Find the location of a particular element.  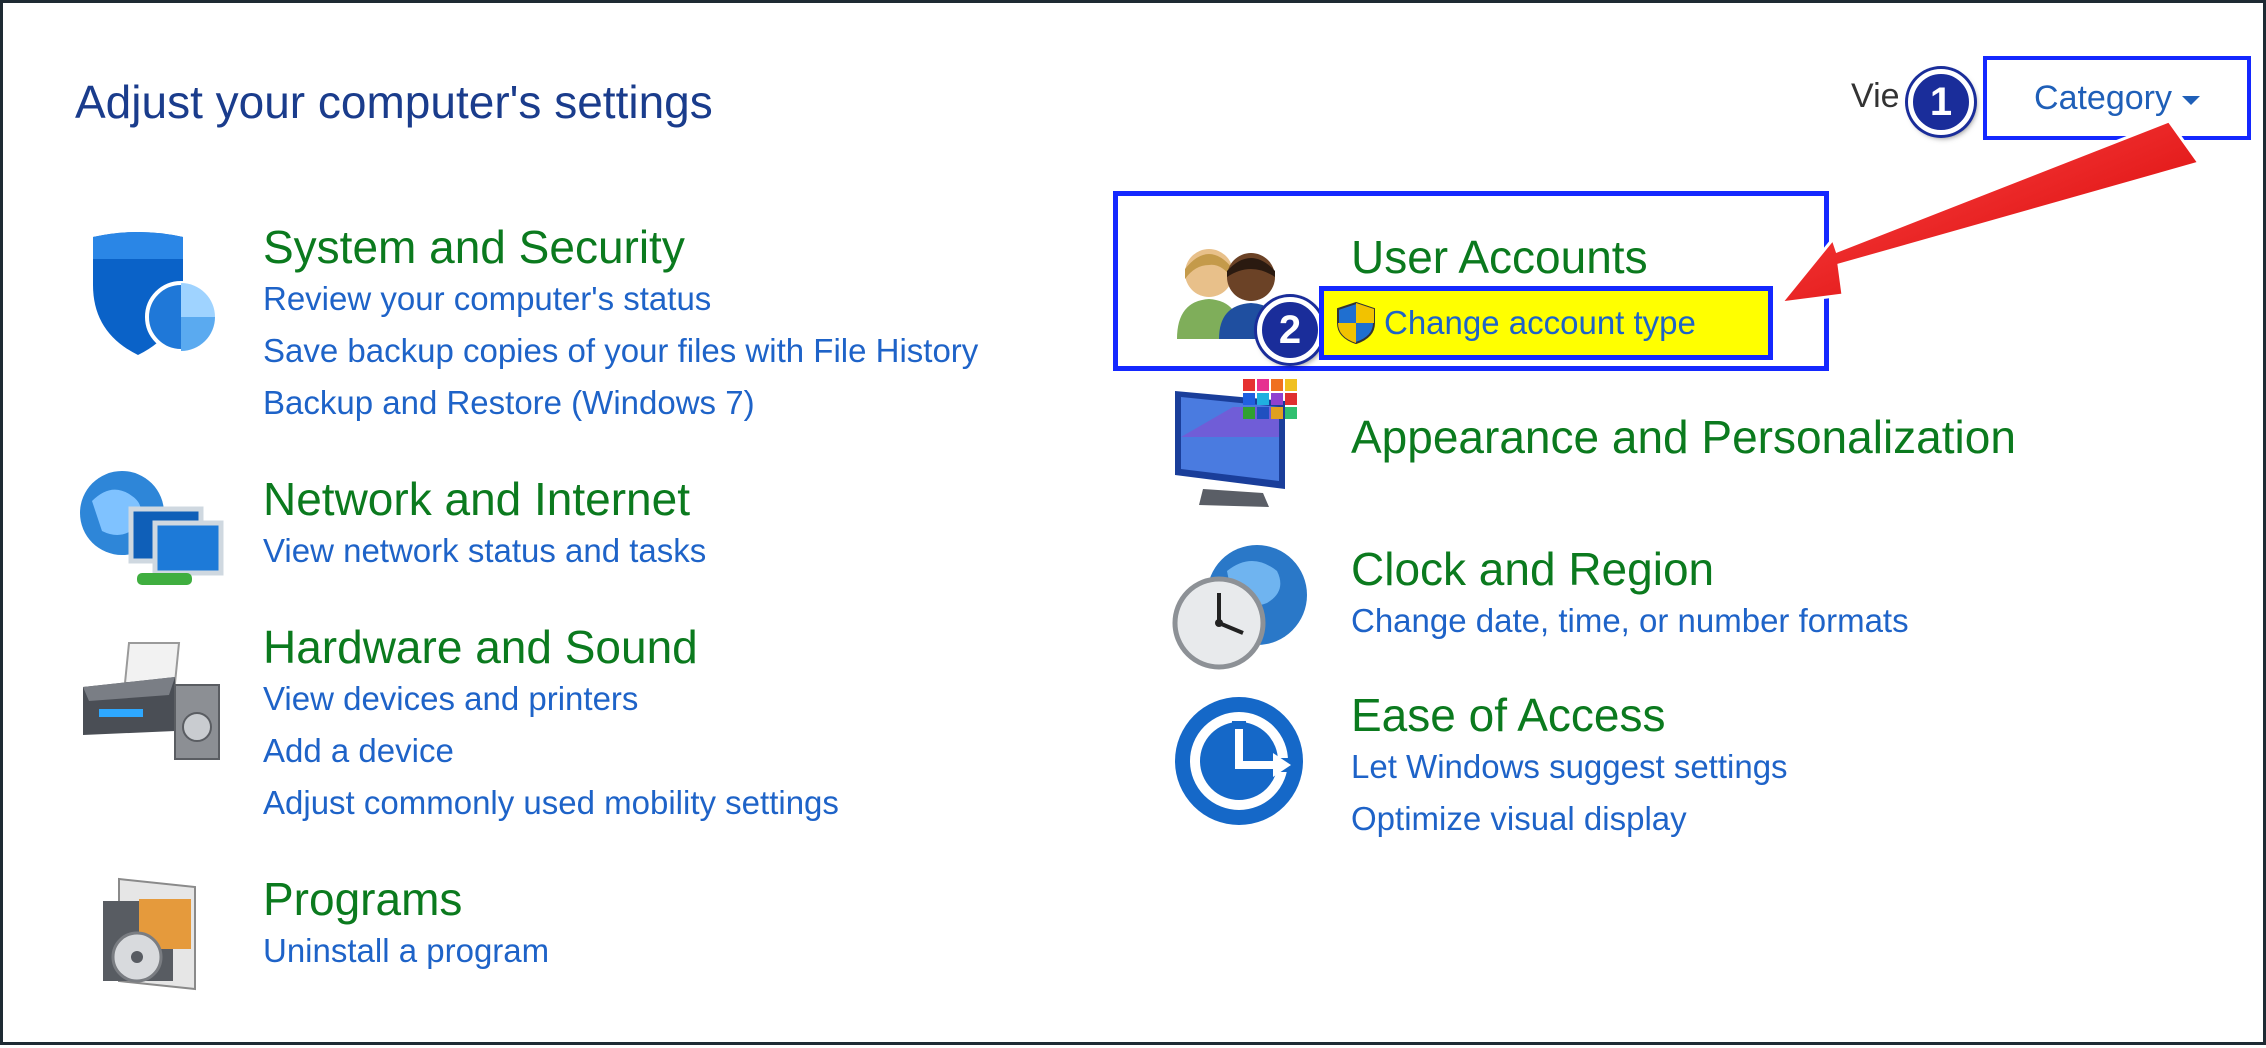

red-arrow-annotation is located at coordinates (1989, 212).